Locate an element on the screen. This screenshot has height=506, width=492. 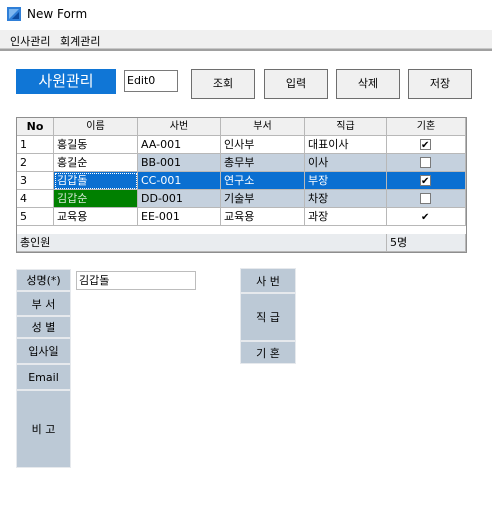
footer-count: 5명 is located at coordinates (426, 243).